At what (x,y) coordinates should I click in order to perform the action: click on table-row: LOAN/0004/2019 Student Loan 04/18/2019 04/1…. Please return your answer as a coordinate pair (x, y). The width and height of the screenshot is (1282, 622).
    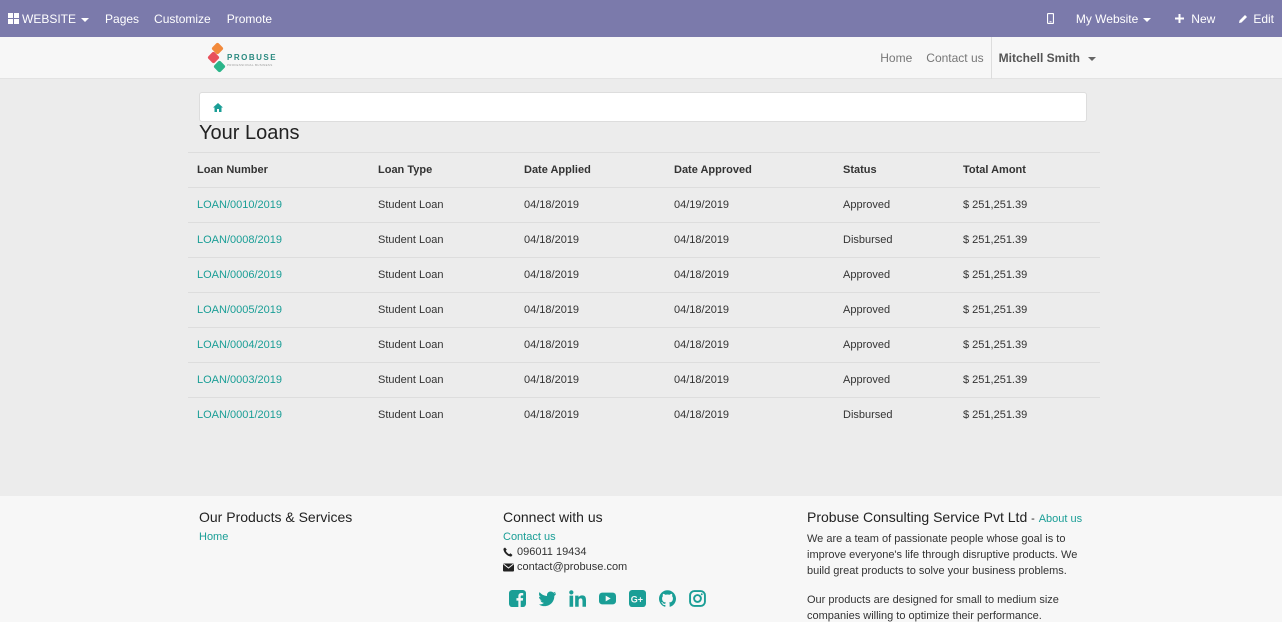
    Looking at the image, I should click on (644, 345).